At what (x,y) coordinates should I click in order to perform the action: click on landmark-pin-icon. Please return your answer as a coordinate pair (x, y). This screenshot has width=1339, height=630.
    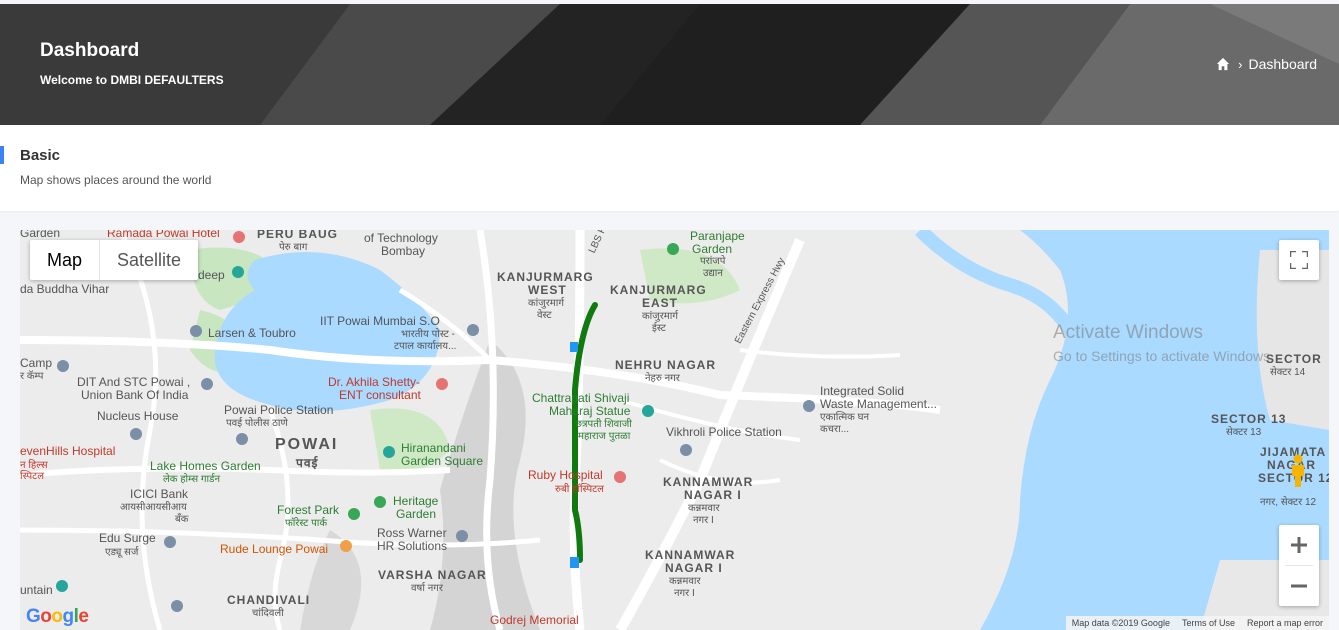
    Looking at the image, I should click on (177, 606).